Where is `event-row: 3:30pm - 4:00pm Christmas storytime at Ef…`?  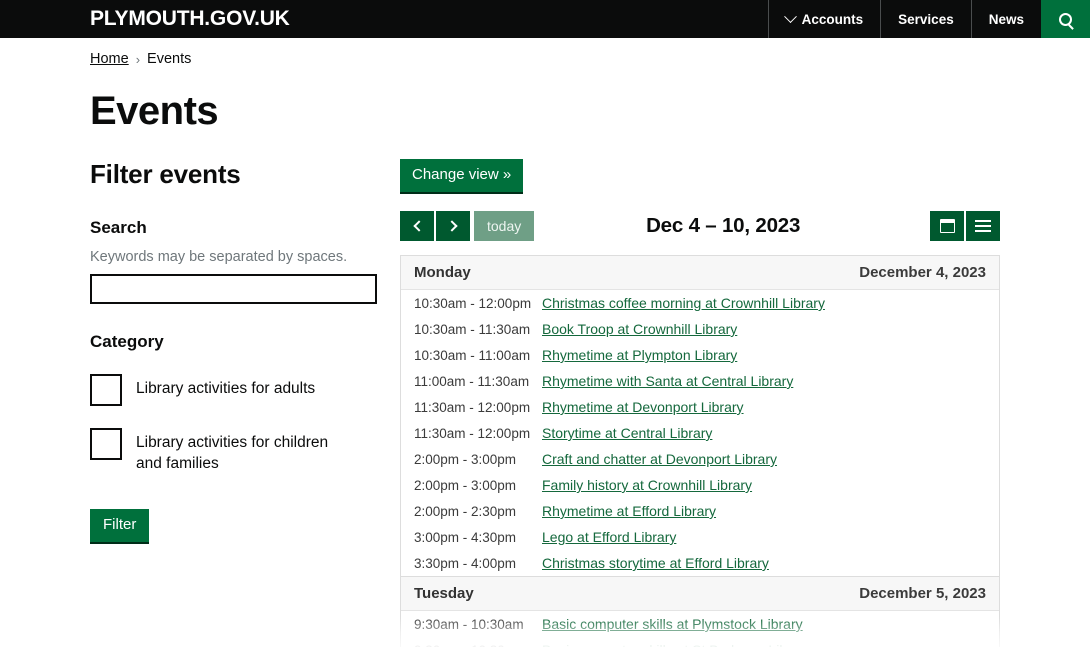
event-row: 3:30pm - 4:00pm Christmas storytime at Ef… is located at coordinates (700, 563).